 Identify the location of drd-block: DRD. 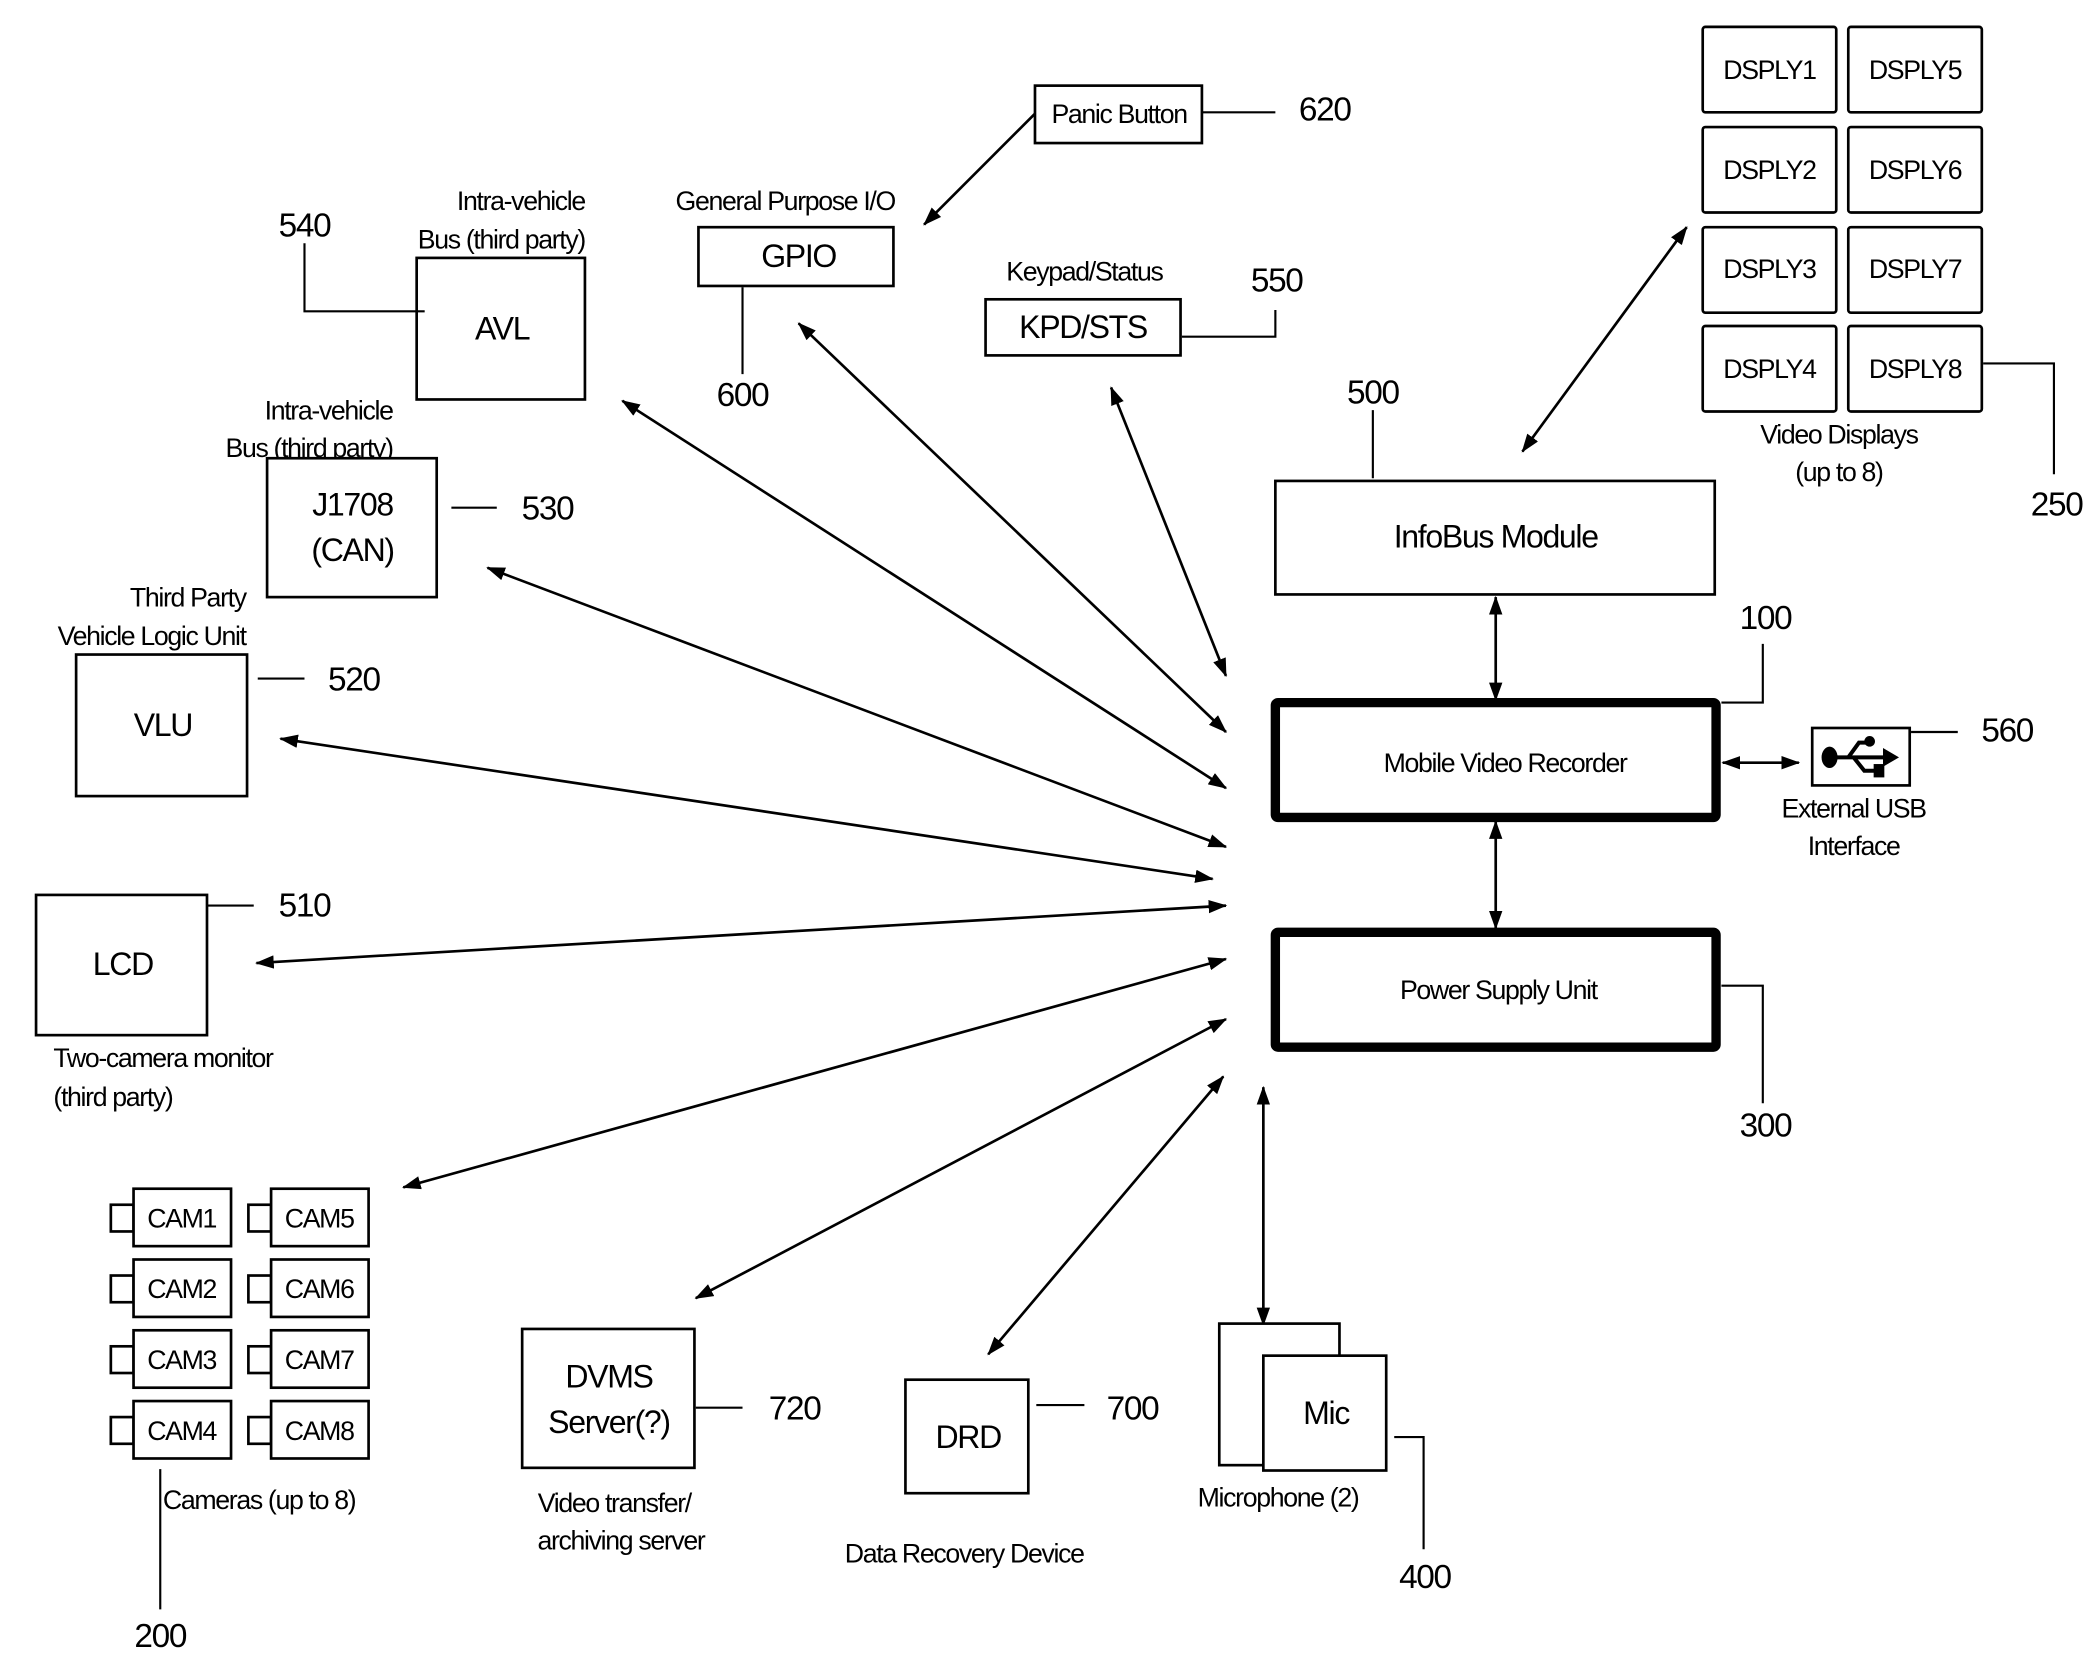
(967, 1436).